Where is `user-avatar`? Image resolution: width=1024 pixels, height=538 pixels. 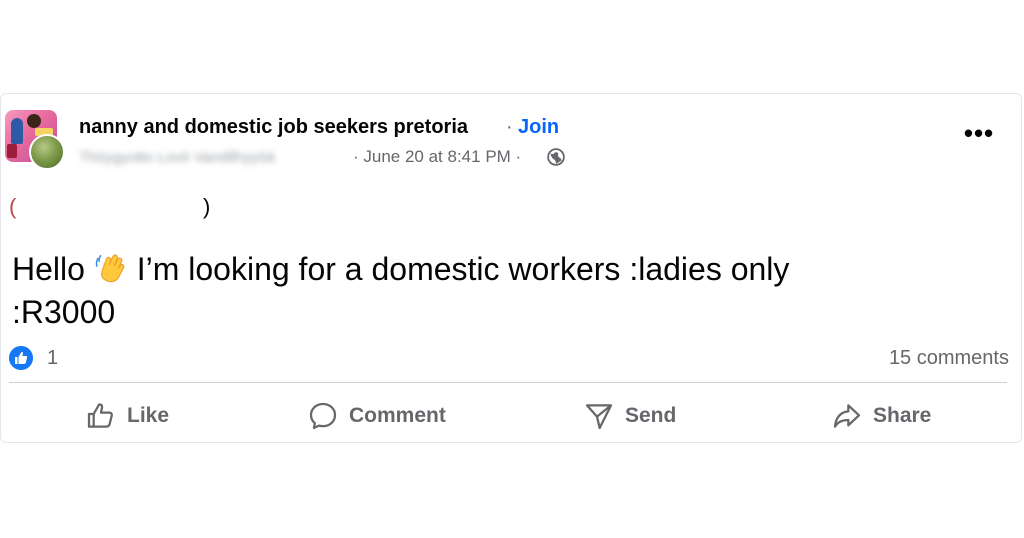 user-avatar is located at coordinates (47, 152).